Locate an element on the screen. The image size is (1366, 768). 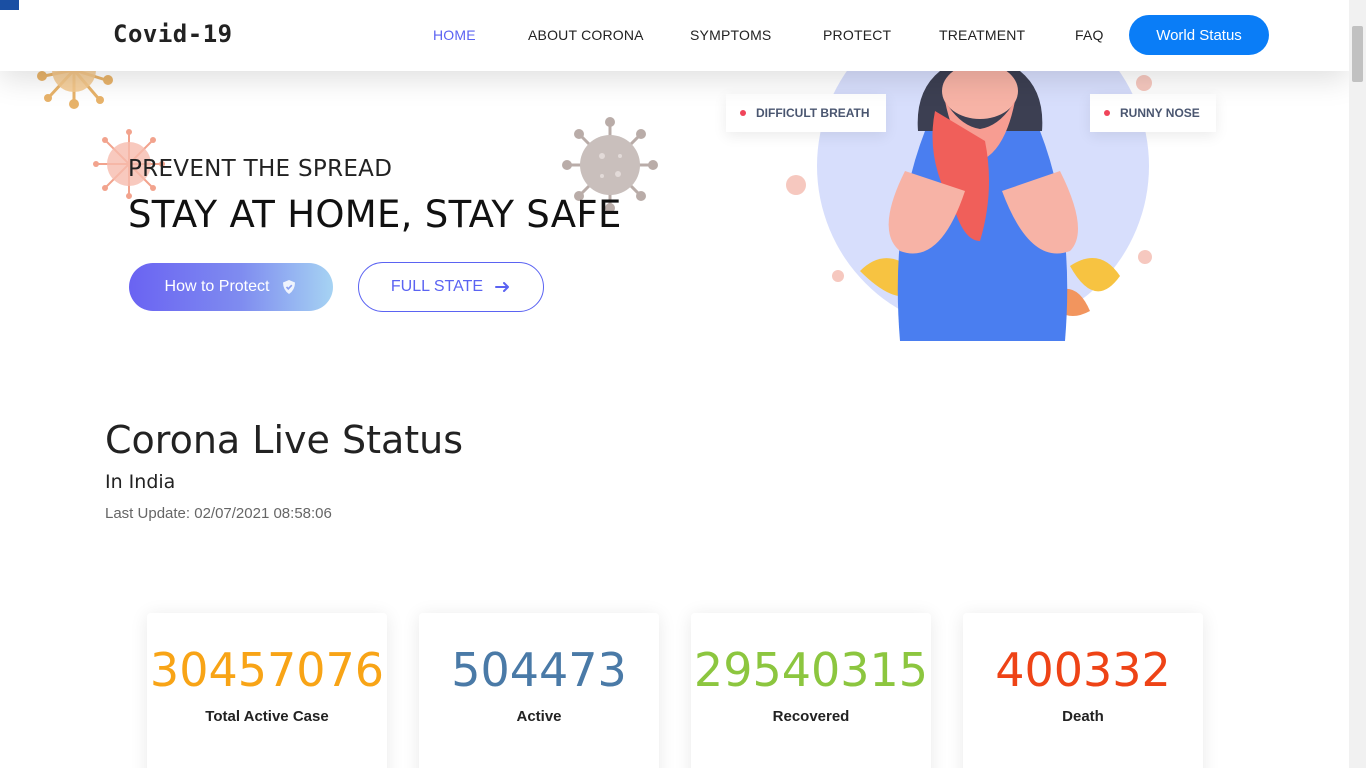
hero-title: STAY AT HOME, STAY SAFE is located at coordinates (375, 214).